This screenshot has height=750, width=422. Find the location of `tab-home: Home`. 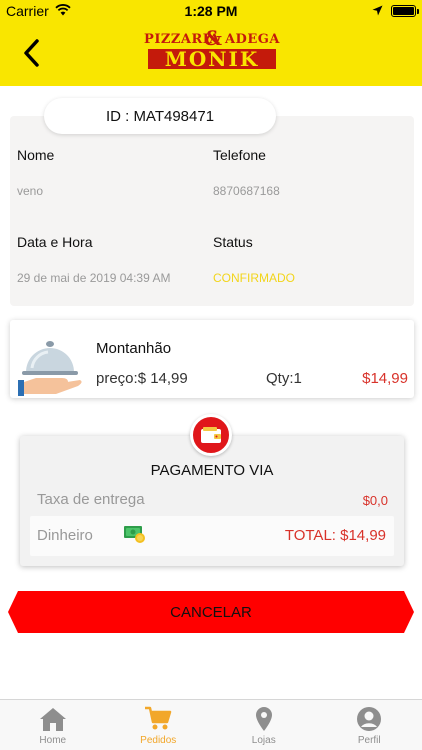

tab-home: Home is located at coordinates (53, 725).